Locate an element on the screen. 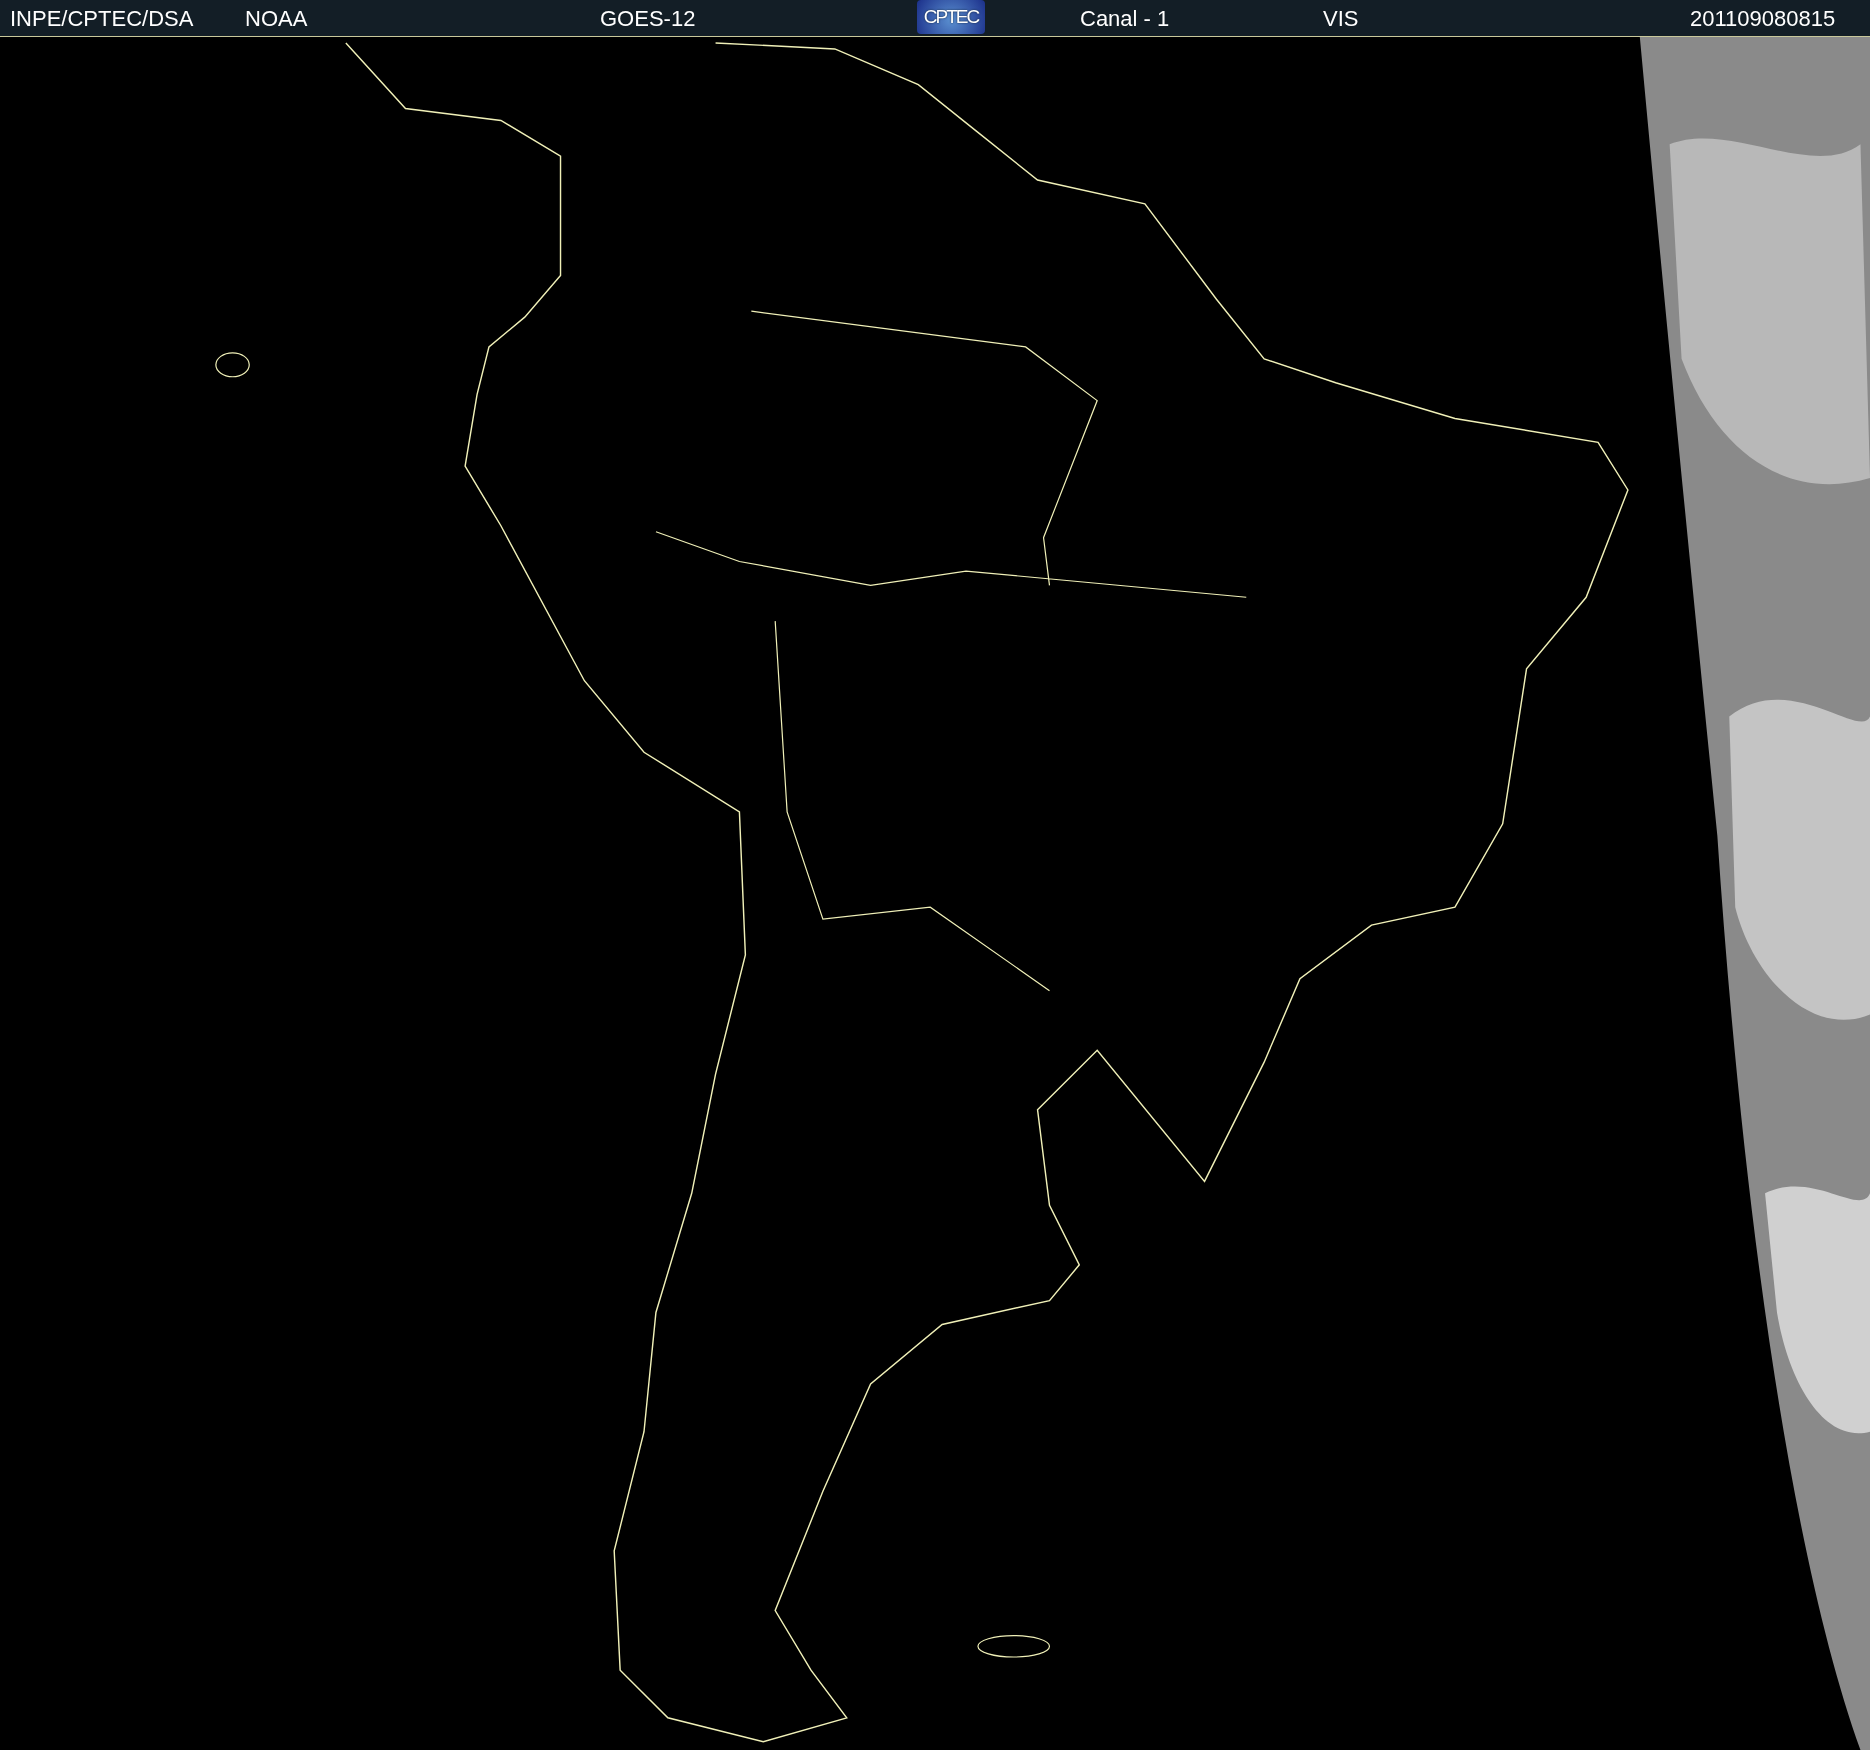 This screenshot has width=1870, height=1750. header-label: Canal - 1 is located at coordinates (1125, 19).